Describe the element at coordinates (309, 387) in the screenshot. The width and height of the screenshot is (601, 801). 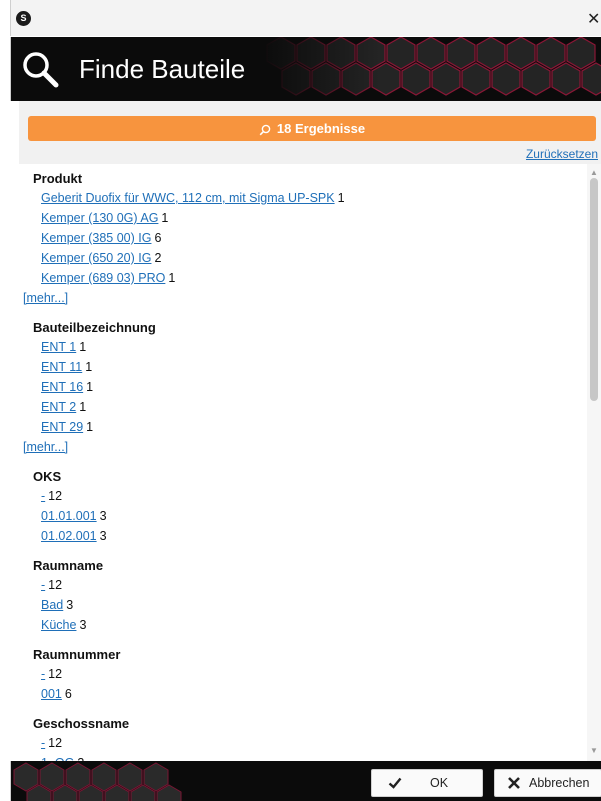
I see `facet-item: ENT 16 1` at that location.